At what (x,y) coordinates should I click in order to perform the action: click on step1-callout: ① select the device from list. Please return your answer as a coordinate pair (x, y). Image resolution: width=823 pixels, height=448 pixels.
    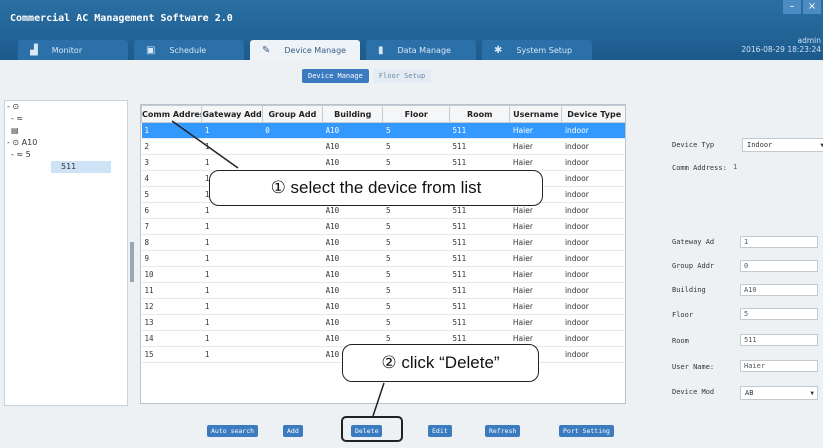
    Looking at the image, I should click on (376, 188).